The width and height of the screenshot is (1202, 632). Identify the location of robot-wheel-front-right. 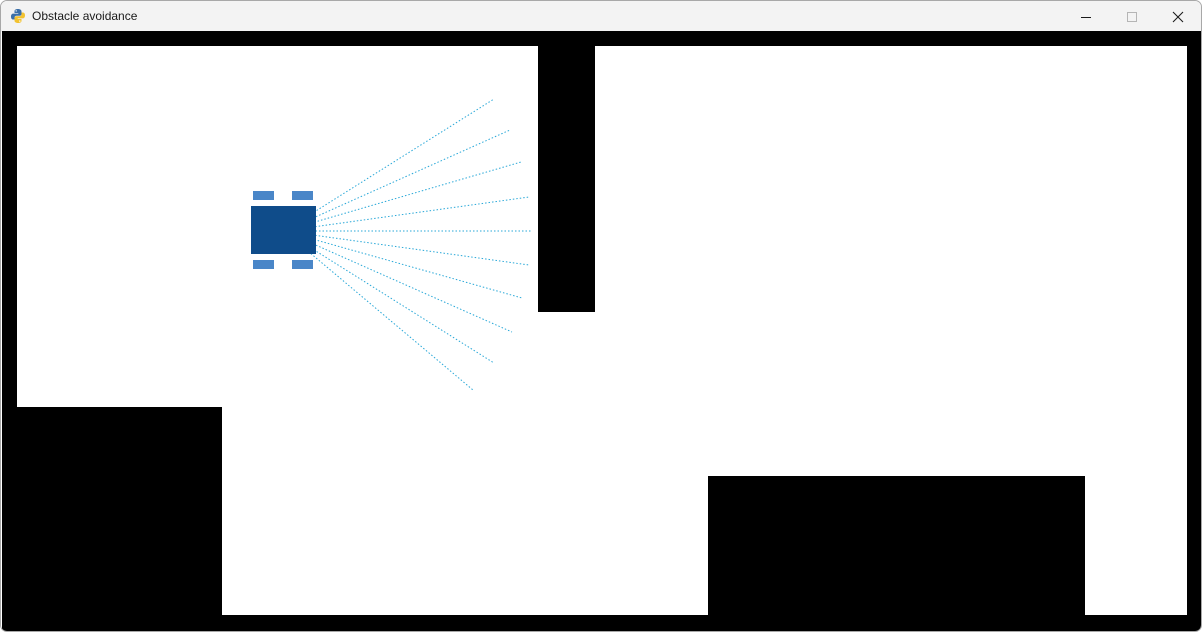
(302, 195).